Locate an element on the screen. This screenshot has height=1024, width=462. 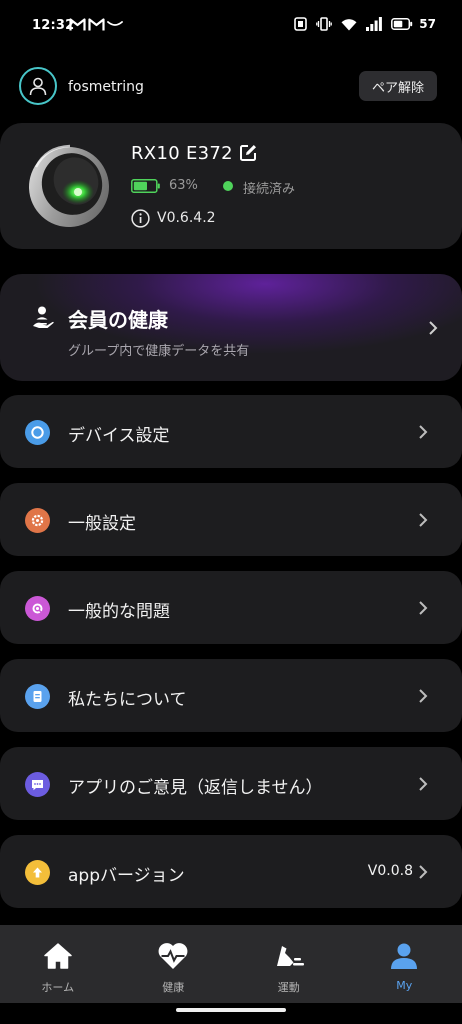
menu-row-general-settings: 一般設定 is located at coordinates (231, 519).